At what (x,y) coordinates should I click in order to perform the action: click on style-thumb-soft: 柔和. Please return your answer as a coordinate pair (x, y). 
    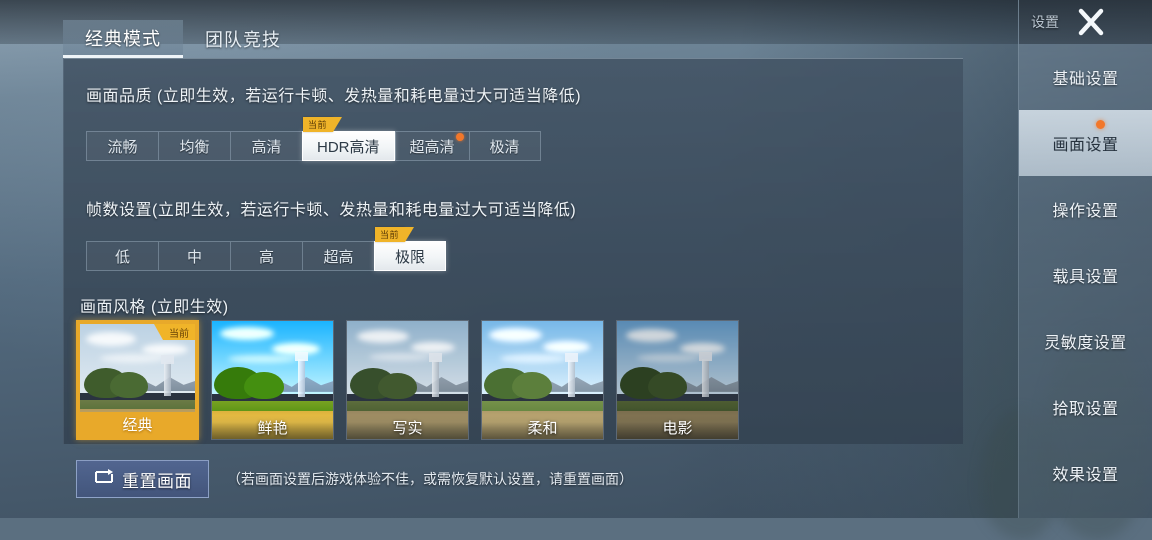
    Looking at the image, I should click on (542, 380).